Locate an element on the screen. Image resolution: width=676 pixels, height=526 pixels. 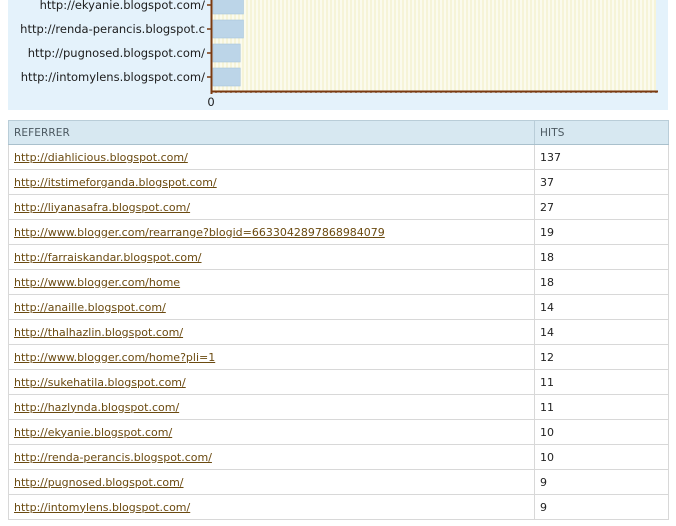
y-tick-label: http://intomylens.blogspot.com/ is located at coordinates (113, 77).